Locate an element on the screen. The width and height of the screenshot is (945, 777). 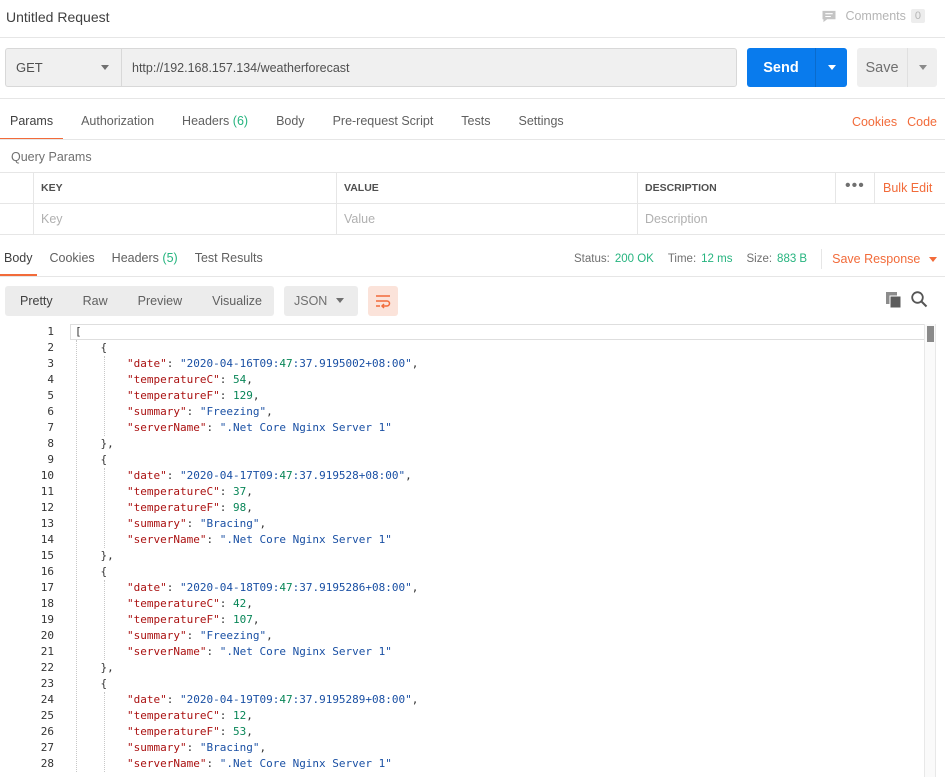
pretty-button: Pretty is located at coordinates (36, 301).